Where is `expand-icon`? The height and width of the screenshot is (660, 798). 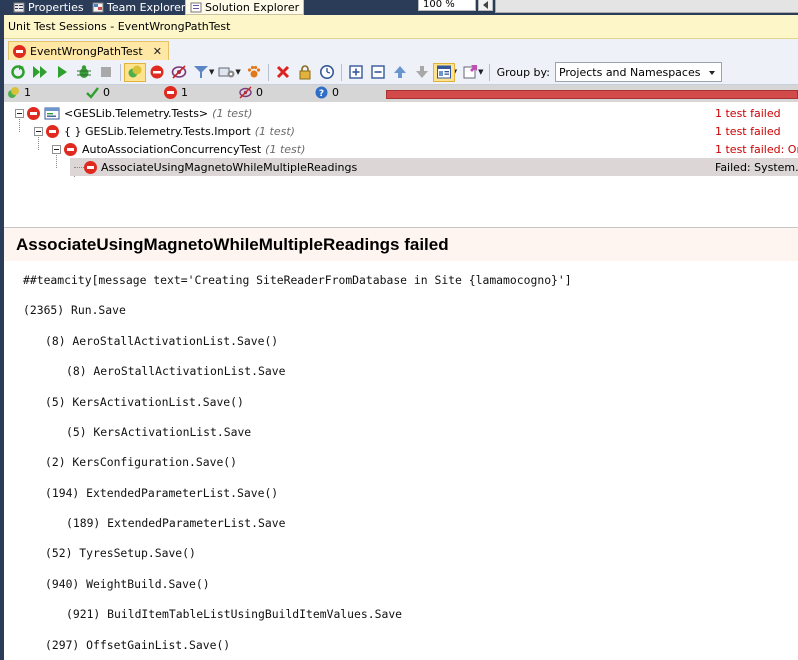 expand-icon is located at coordinates (356, 72).